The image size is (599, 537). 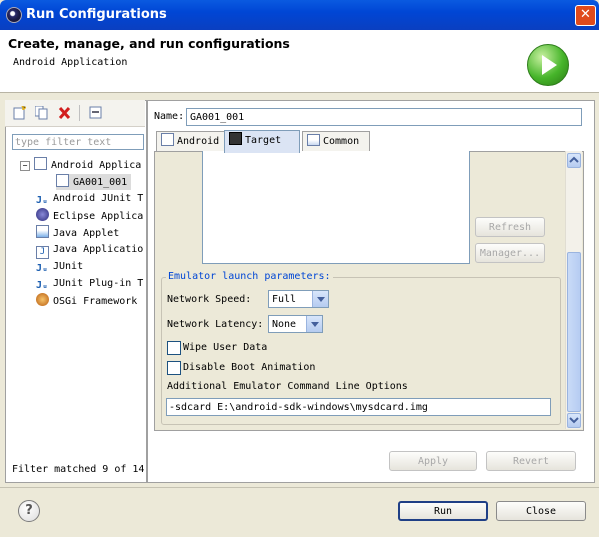 What do you see at coordinates (298, 299) in the screenshot?
I see `network-speed-select: Full` at bounding box center [298, 299].